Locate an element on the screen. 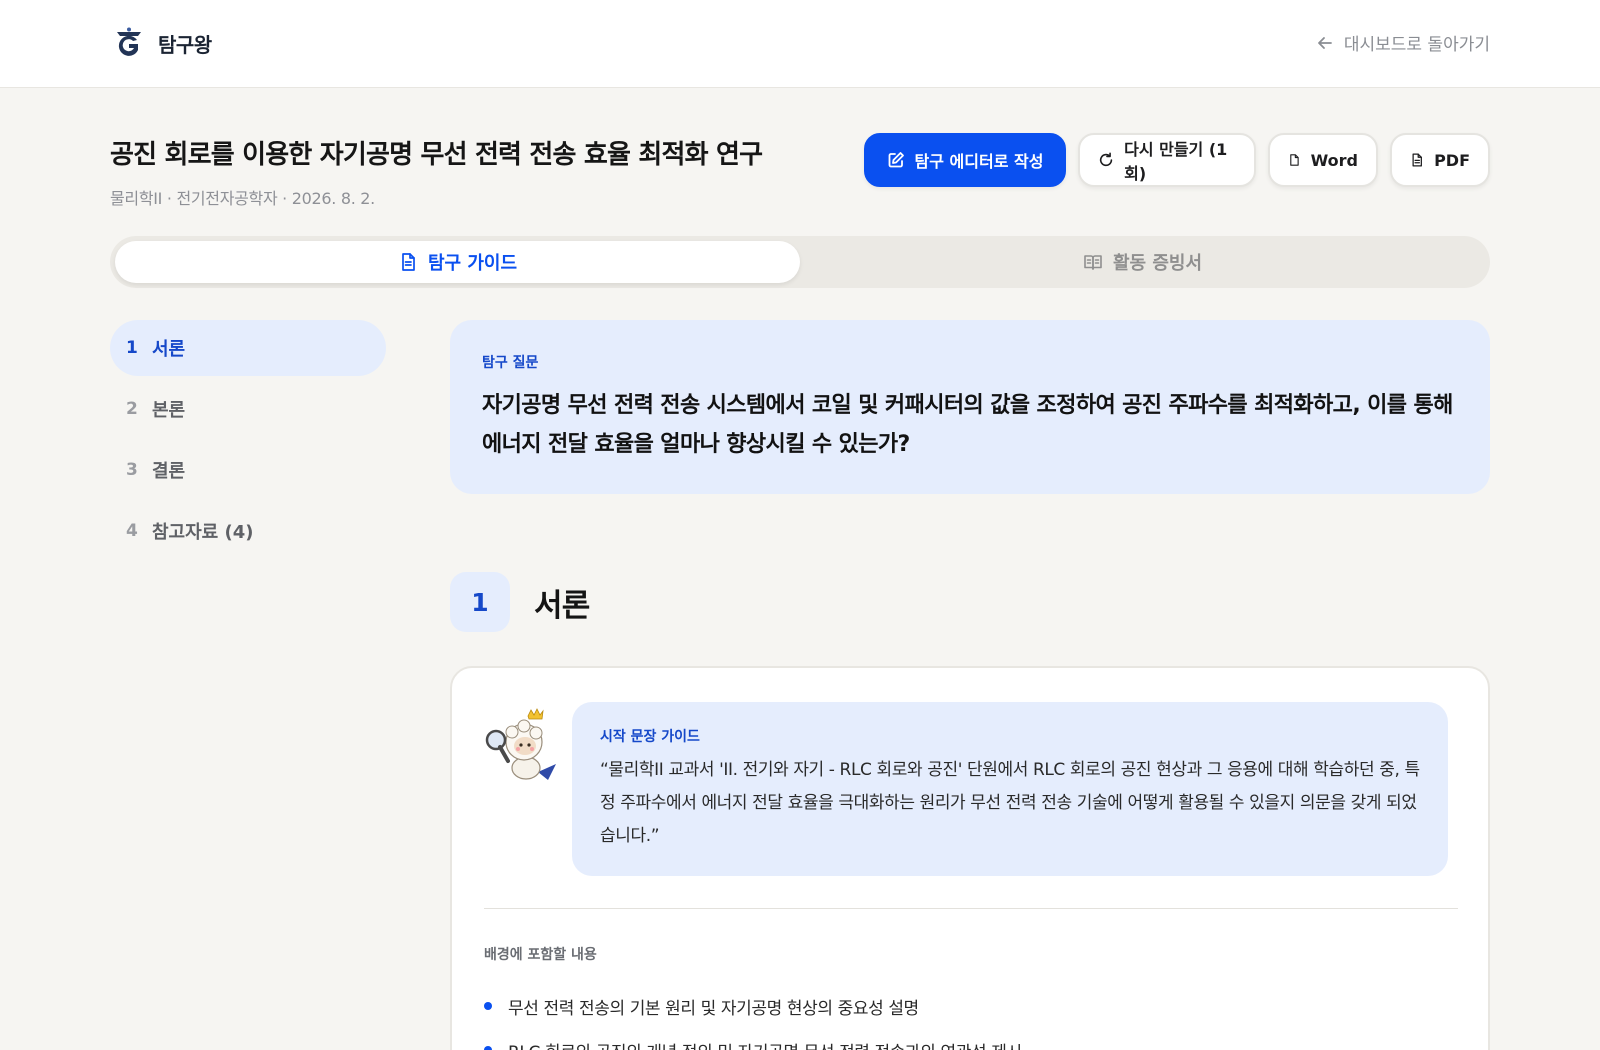  download-word-button: Word is located at coordinates (1323, 160).